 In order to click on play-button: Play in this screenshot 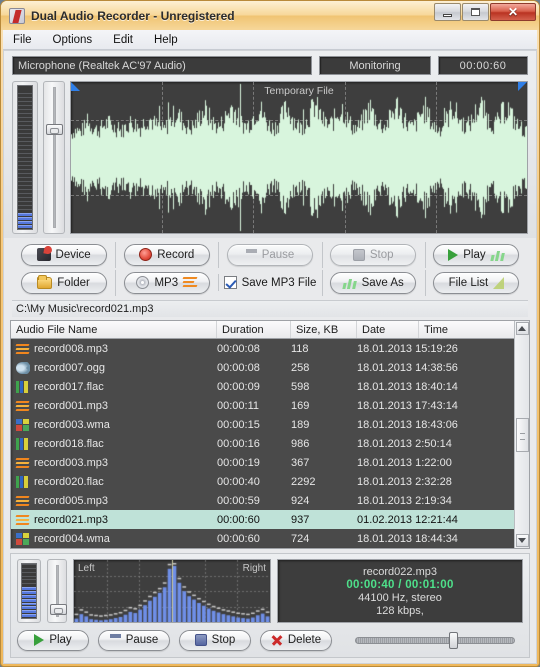, I will do `click(476, 254)`.